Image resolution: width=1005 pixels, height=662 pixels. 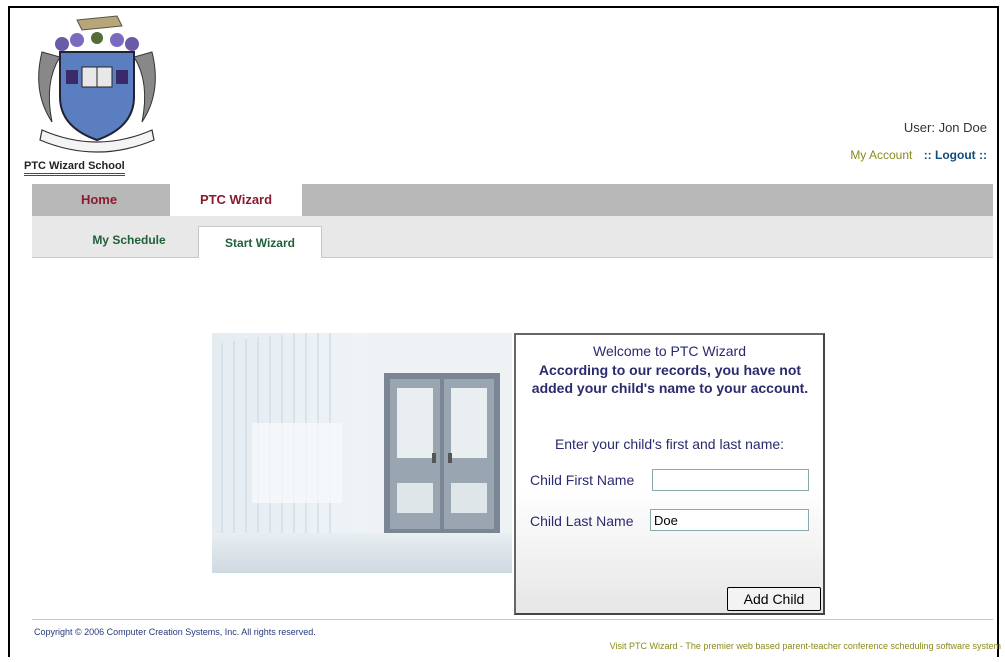 I want to click on subtab-my-schedule: My Schedule, so click(x=129, y=244).